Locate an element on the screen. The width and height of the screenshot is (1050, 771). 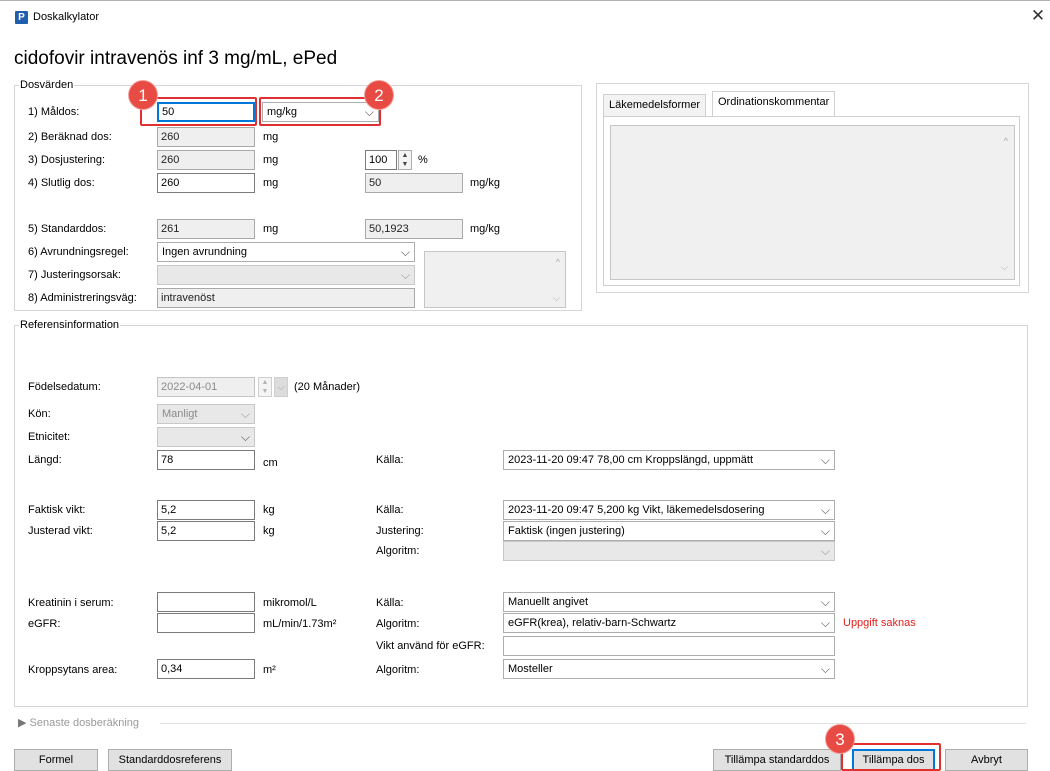
egfr-algoritm-select: eGFR(krea), relativ-barn-Schwartz ⌵ is located at coordinates (669, 623).